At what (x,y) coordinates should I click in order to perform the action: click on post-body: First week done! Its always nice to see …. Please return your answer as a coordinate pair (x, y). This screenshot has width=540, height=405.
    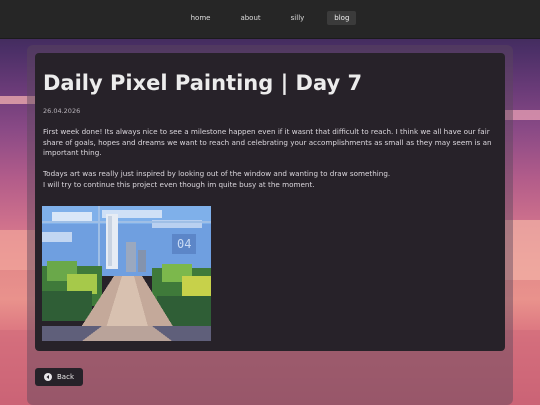
    Looking at the image, I should click on (269, 158).